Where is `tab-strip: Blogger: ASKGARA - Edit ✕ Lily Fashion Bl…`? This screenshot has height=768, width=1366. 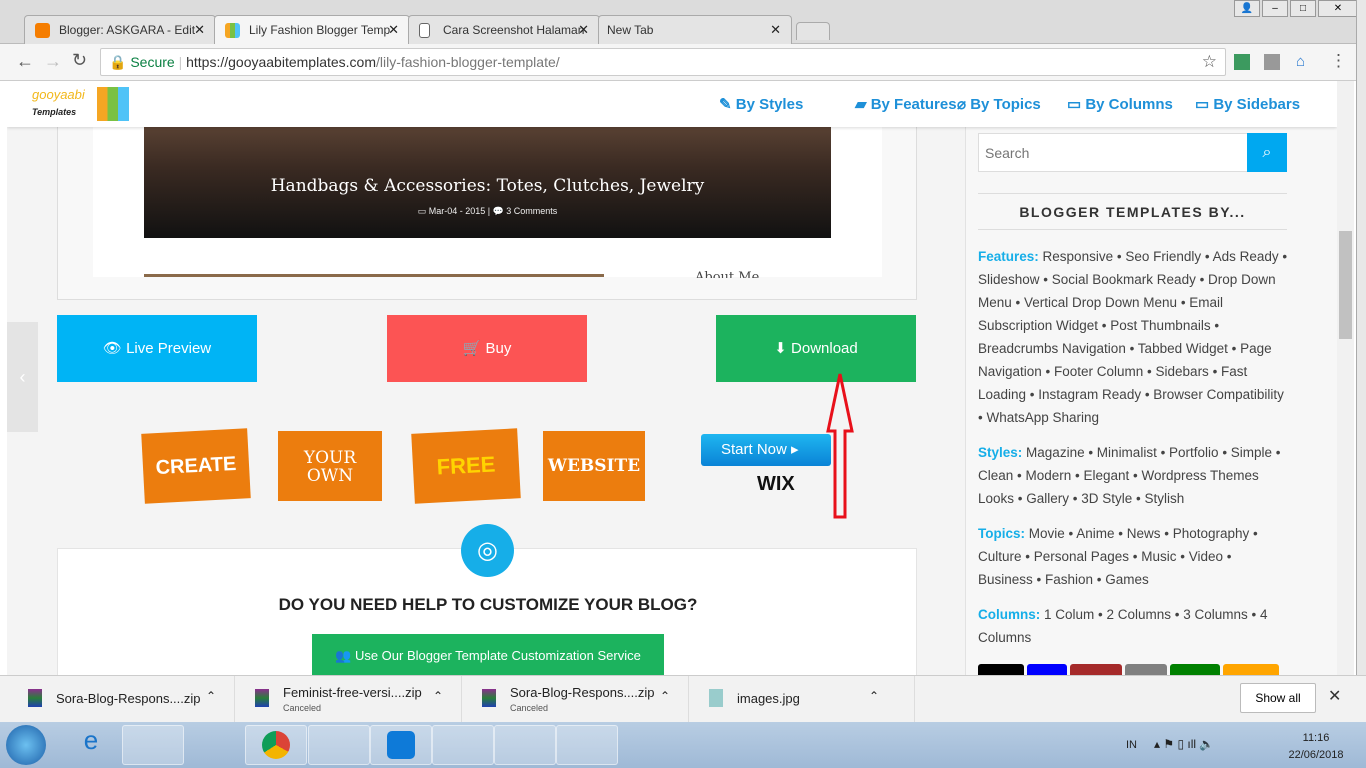 tab-strip: Blogger: ASKGARA - Edit ✕ Lily Fashion Bl… is located at coordinates (683, 22).